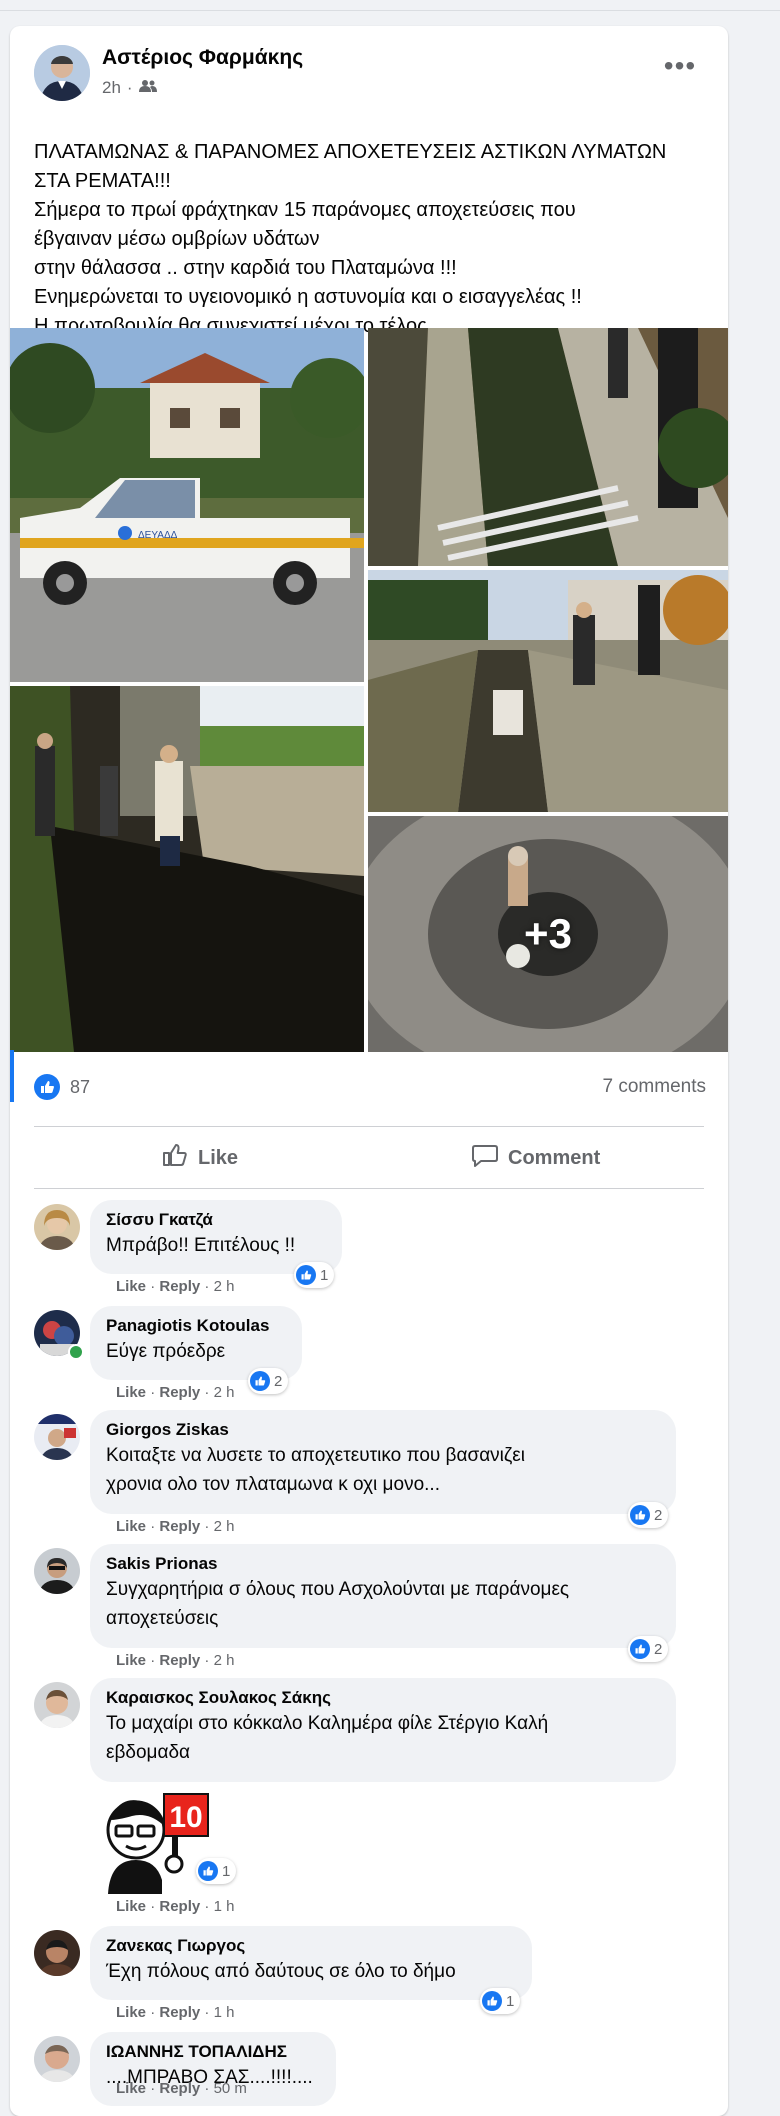 The height and width of the screenshot is (2116, 780). Describe the element at coordinates (680, 69) in the screenshot. I see `more-options-button: •••` at that location.